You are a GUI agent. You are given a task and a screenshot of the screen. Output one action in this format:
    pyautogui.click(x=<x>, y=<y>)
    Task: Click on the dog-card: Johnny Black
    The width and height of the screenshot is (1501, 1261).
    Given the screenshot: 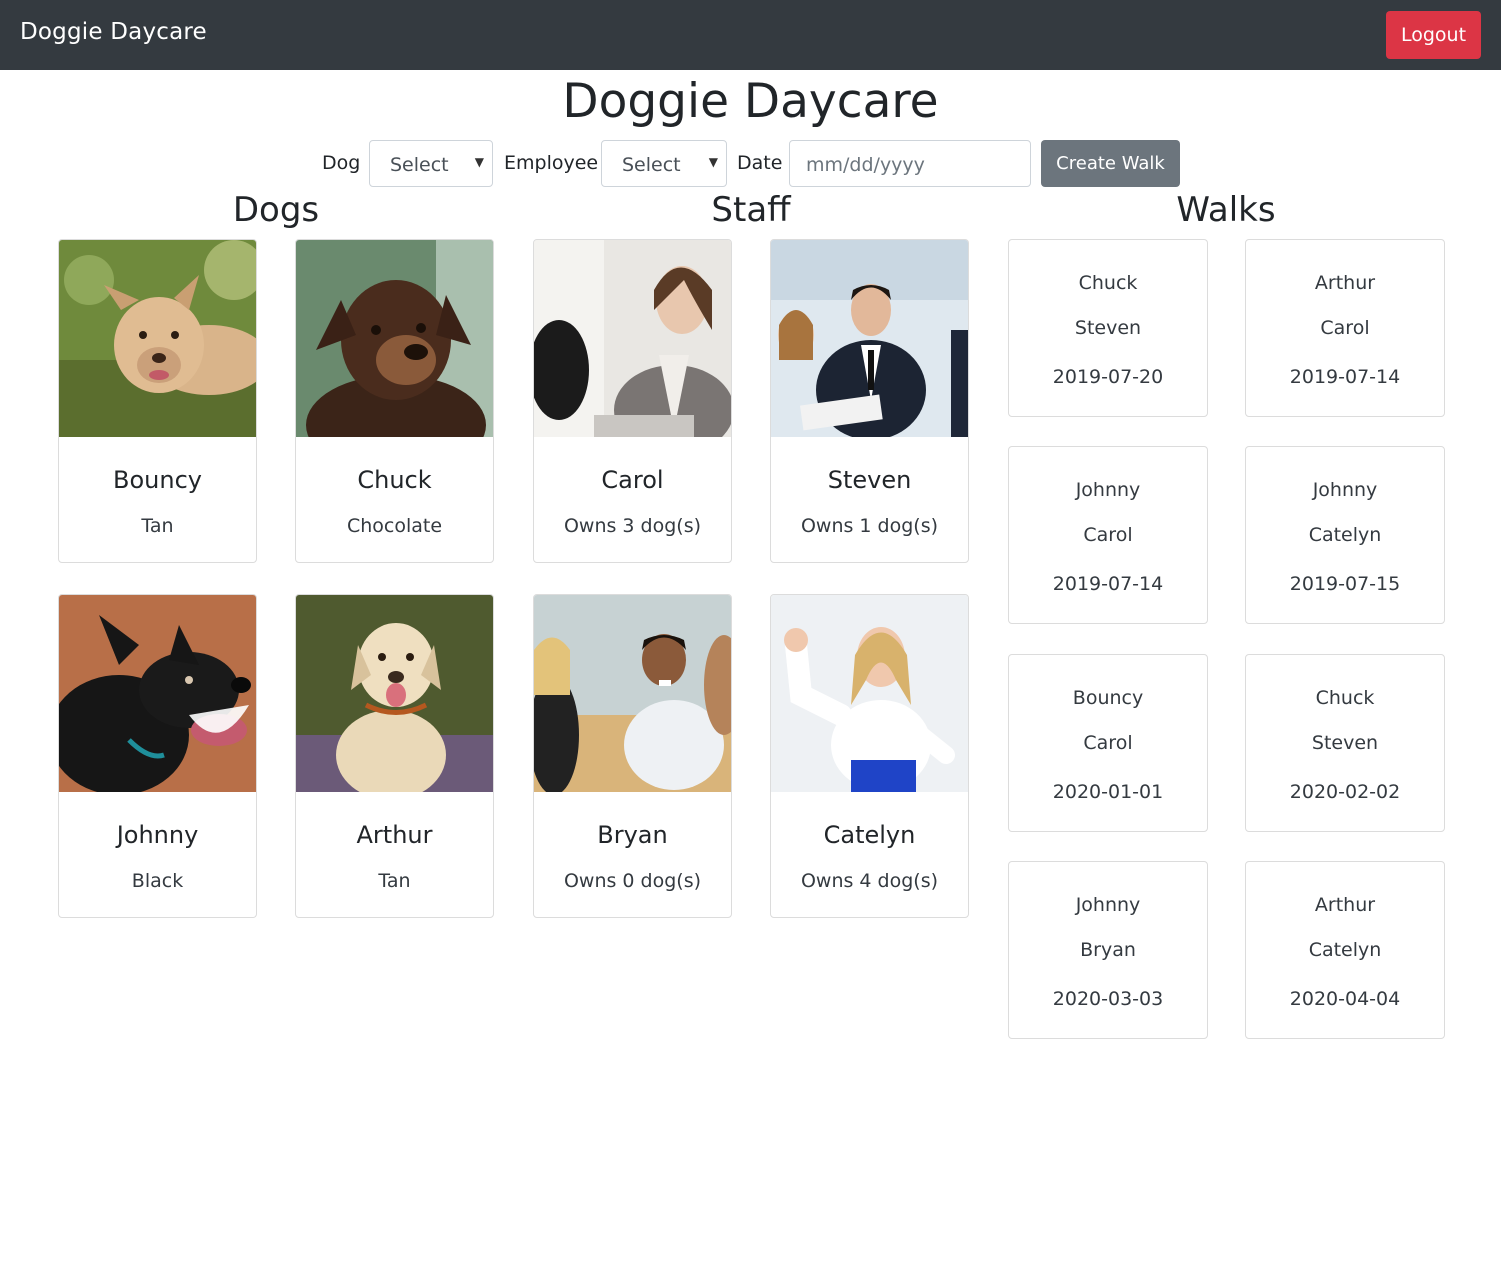 What is the action you would take?
    pyautogui.click(x=157, y=756)
    